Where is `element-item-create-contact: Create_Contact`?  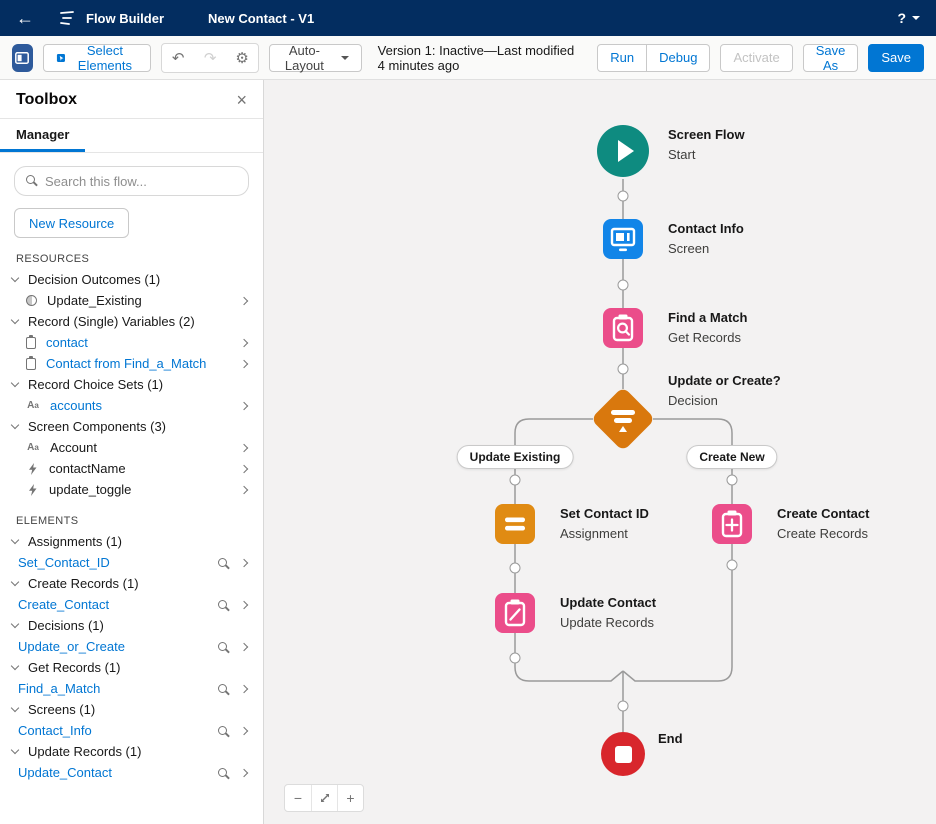
element-item-create-contact: Create_Contact is located at coordinates (131, 604).